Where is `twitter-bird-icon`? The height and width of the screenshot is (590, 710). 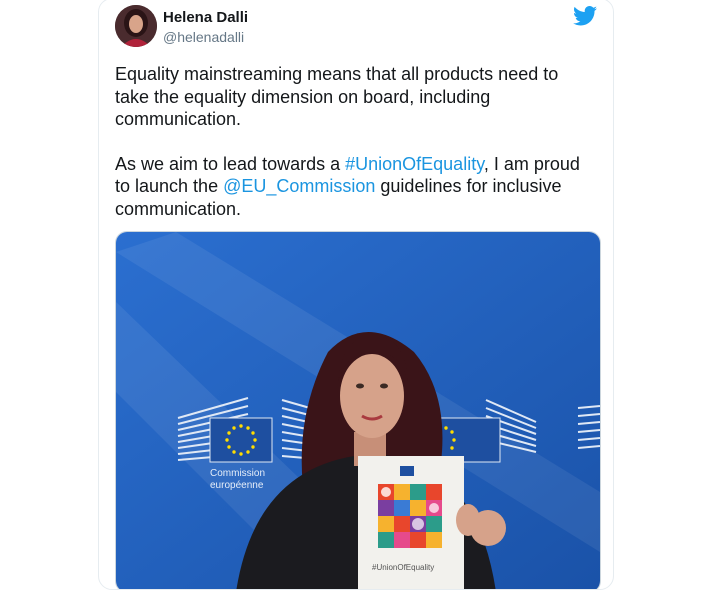 twitter-bird-icon is located at coordinates (585, 16).